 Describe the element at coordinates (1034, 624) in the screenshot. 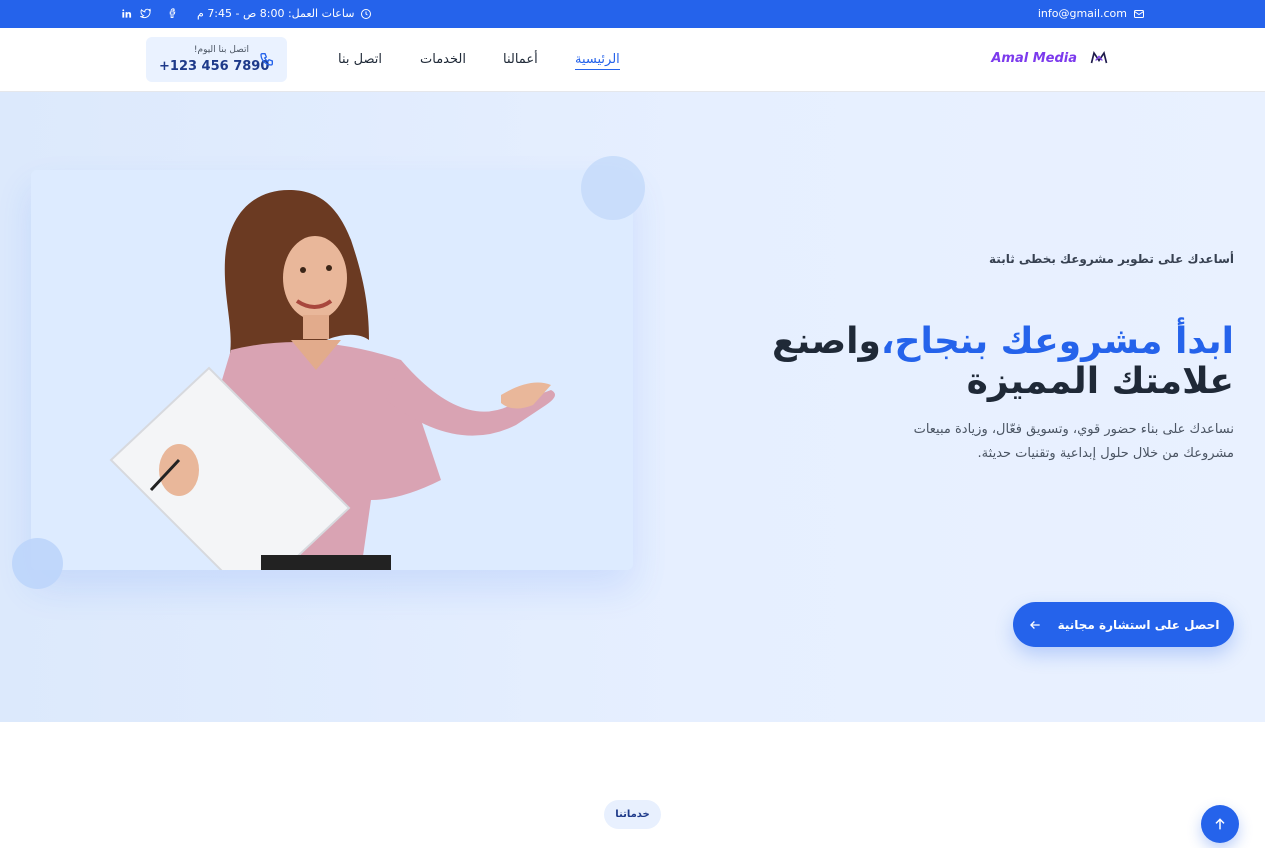

I see `arrow-left-icon` at that location.